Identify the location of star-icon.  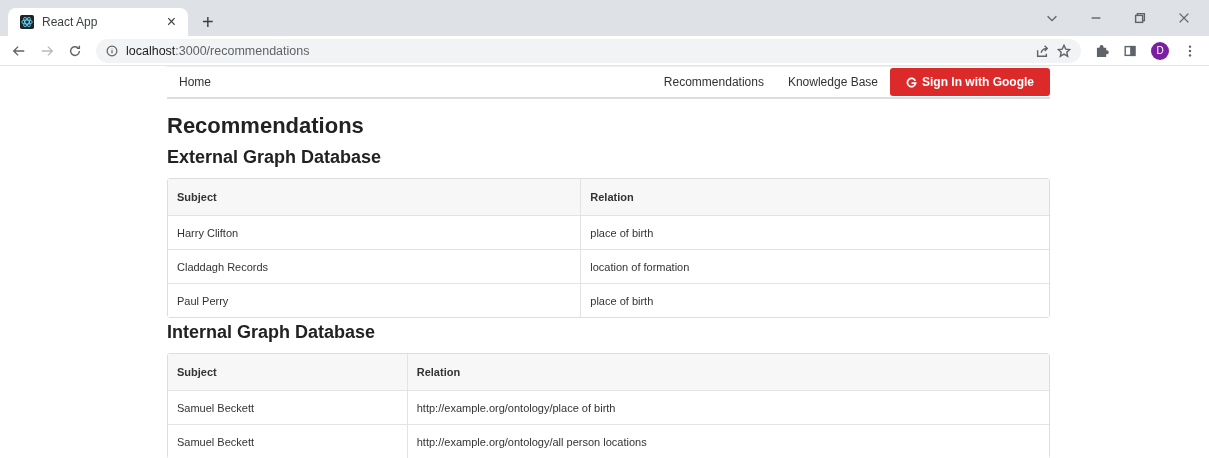
(1064, 50).